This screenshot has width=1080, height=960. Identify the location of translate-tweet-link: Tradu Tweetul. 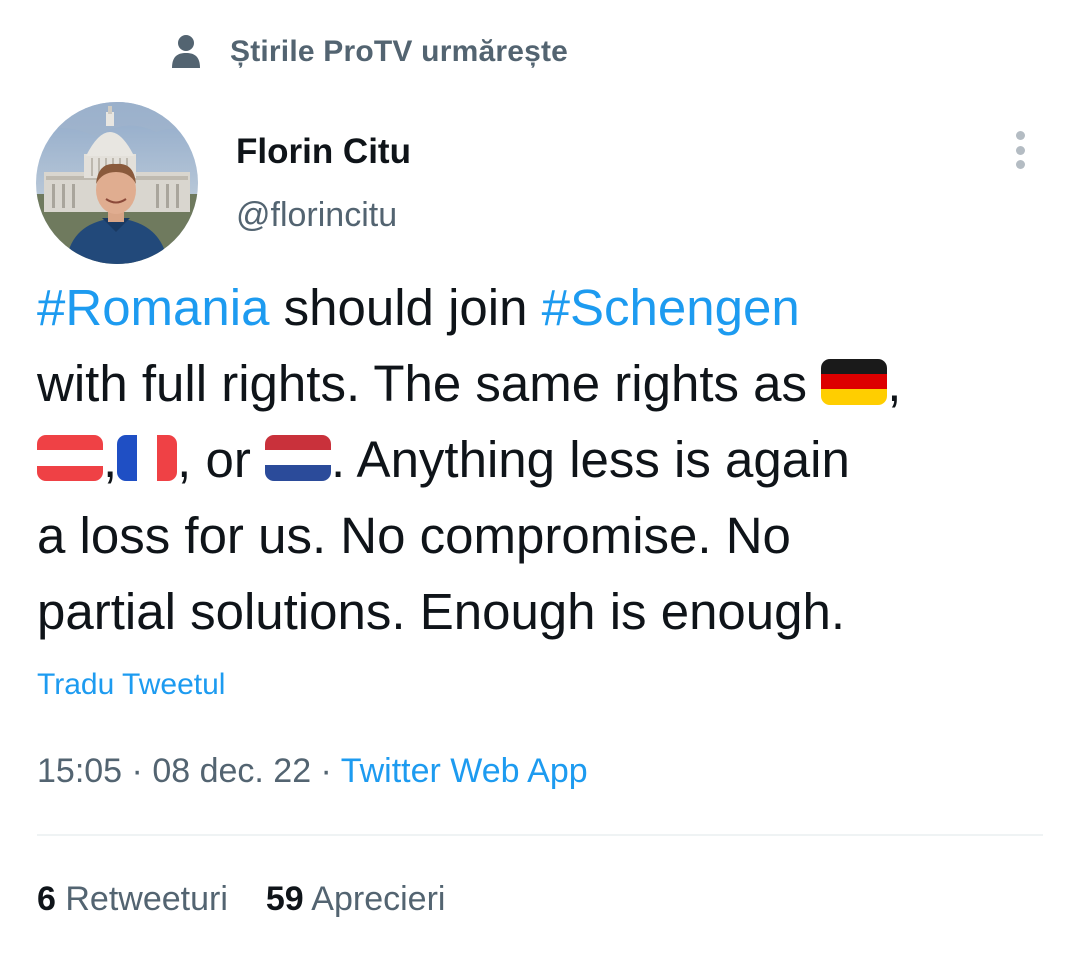
(131, 685).